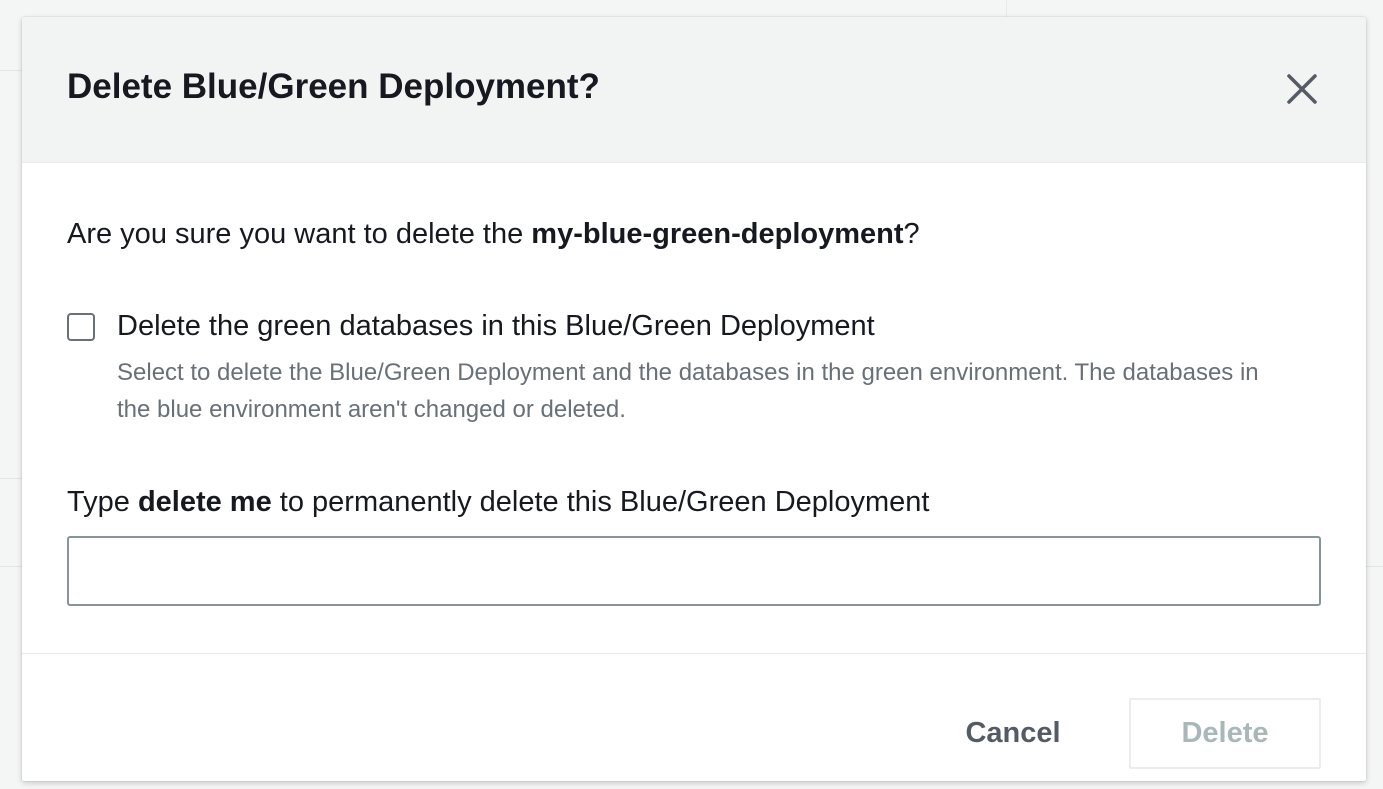 This screenshot has width=1383, height=789. What do you see at coordinates (299, 234) in the screenshot?
I see `question-prefix: Are you sure you want to delete the` at bounding box center [299, 234].